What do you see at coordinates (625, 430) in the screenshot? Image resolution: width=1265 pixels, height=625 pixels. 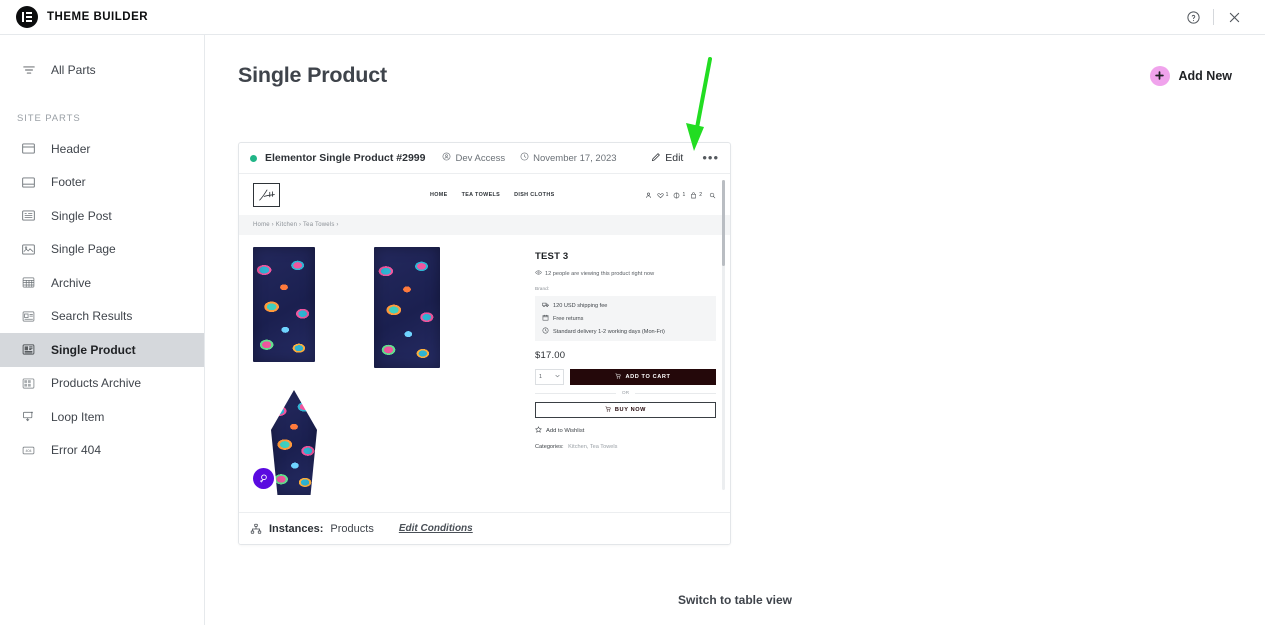 I see `add-to-wishlist-button: Add to Wishlist` at bounding box center [625, 430].